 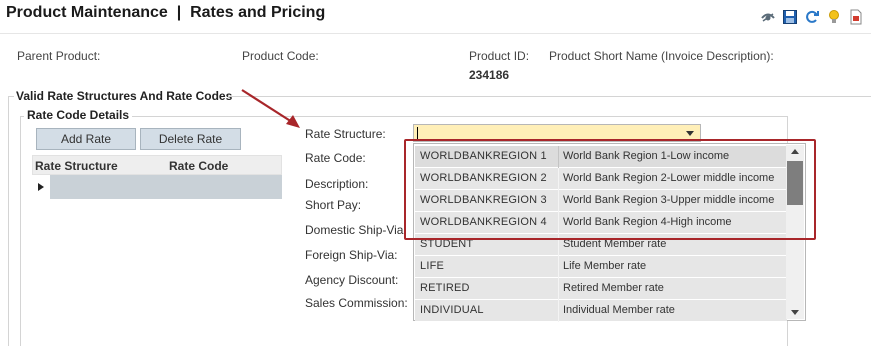 I want to click on option-name: Individual Member rate, so click(x=619, y=310).